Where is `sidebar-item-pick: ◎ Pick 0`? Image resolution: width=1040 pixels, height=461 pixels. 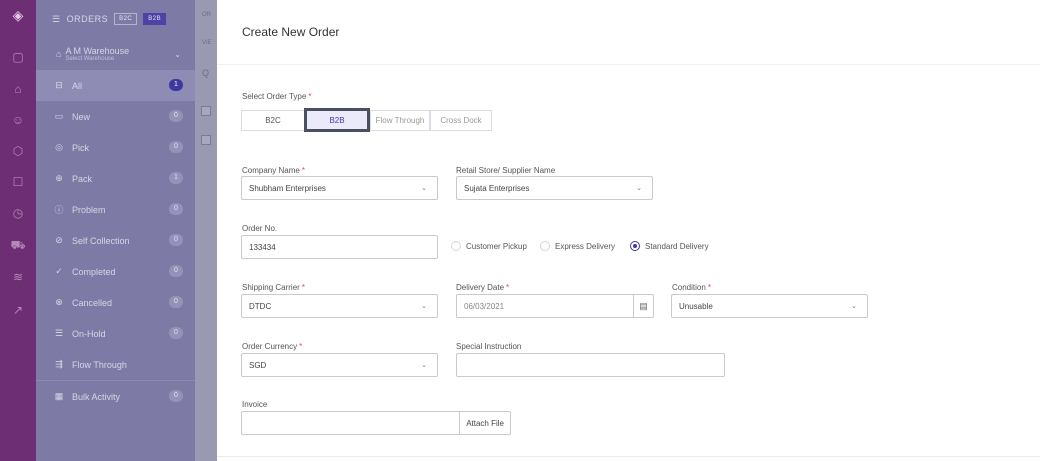 sidebar-item-pick: ◎ Pick 0 is located at coordinates (115, 147).